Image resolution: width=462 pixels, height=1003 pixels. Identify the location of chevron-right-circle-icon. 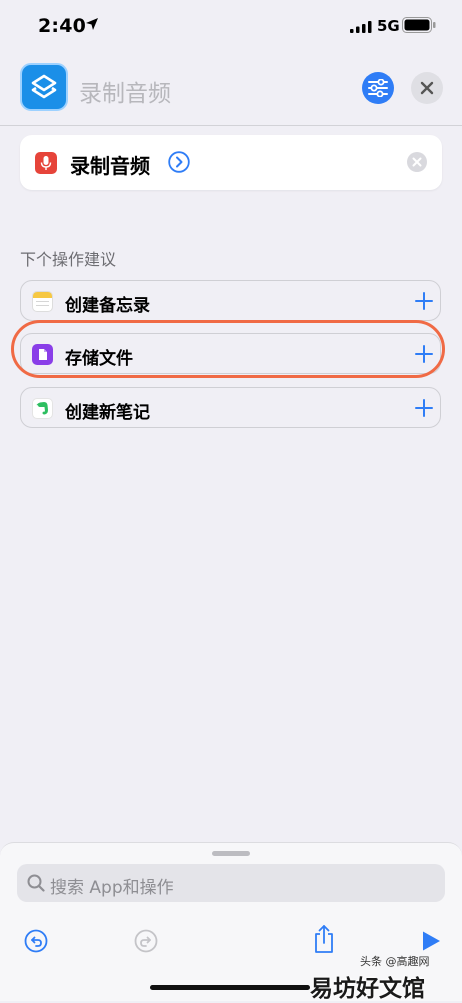
(179, 162).